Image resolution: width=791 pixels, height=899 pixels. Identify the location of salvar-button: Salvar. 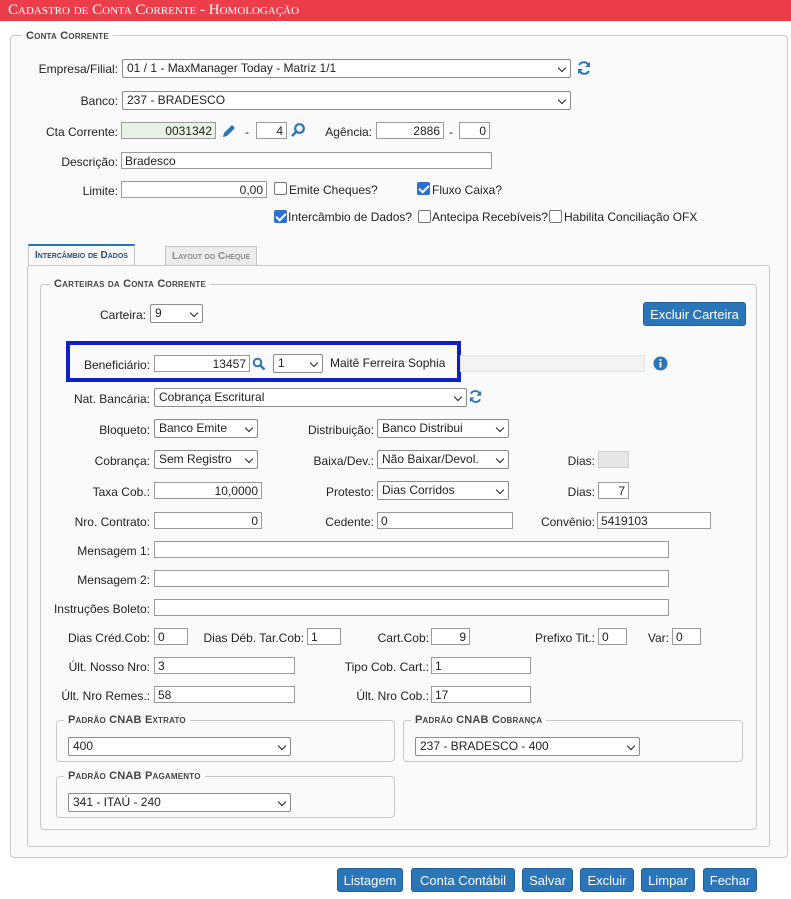
(547, 880).